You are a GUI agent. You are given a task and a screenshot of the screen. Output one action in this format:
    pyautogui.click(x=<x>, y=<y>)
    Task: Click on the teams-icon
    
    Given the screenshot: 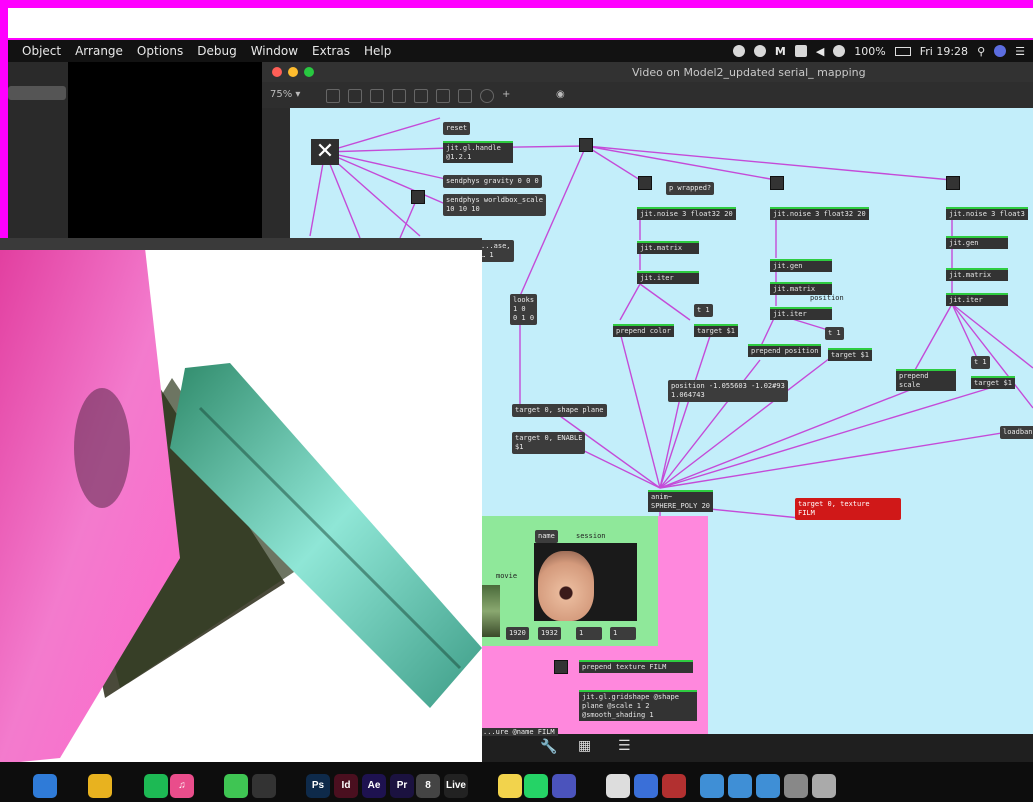 What is the action you would take?
    pyautogui.click(x=564, y=786)
    